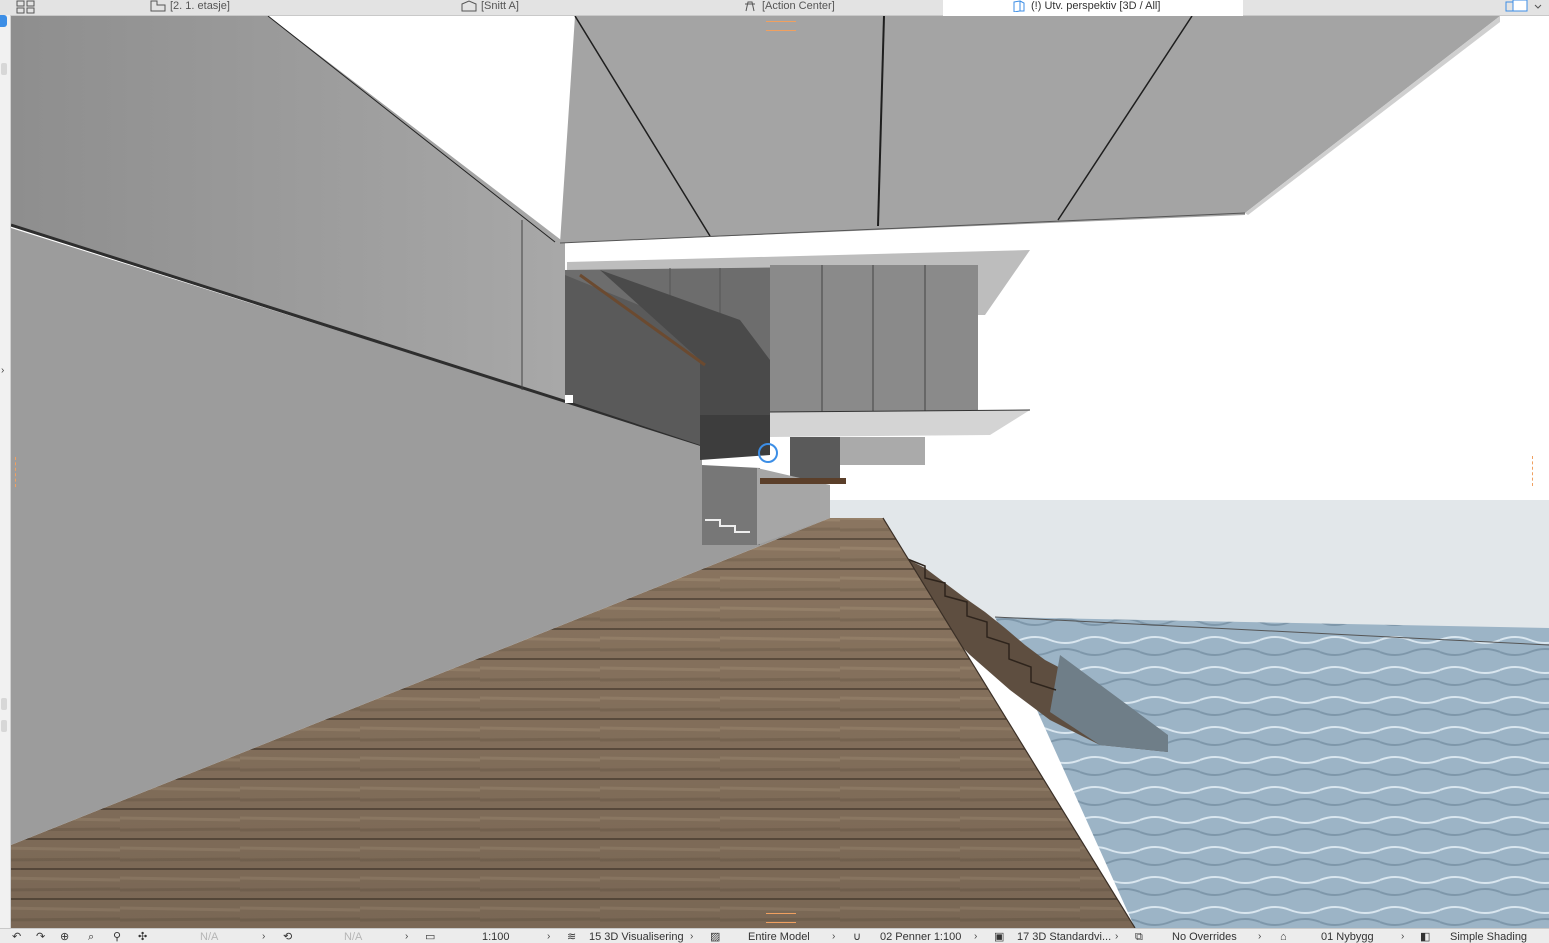 This screenshot has width=1549, height=943. I want to click on angle-readout: N/A, so click(353, 937).